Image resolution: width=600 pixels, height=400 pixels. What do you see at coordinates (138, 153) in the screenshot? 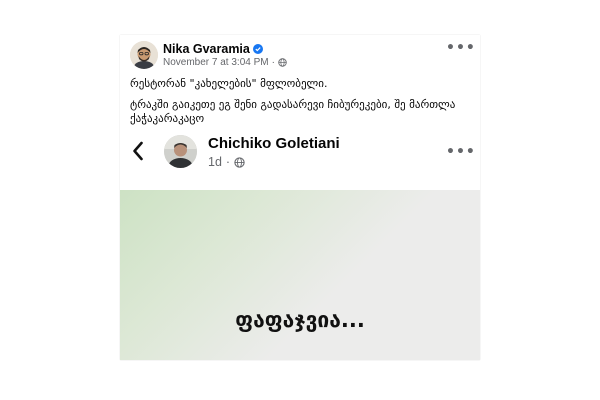
I see `chevron-left-icon` at bounding box center [138, 153].